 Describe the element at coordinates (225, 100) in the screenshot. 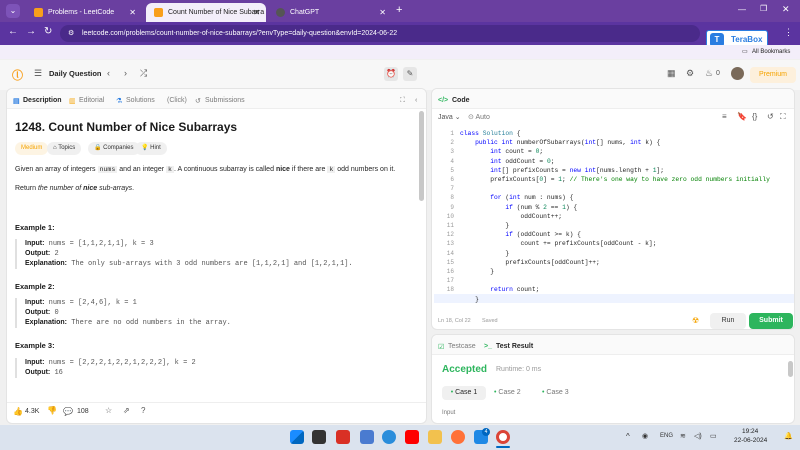

I see `tab-submissions: Submissions` at that location.